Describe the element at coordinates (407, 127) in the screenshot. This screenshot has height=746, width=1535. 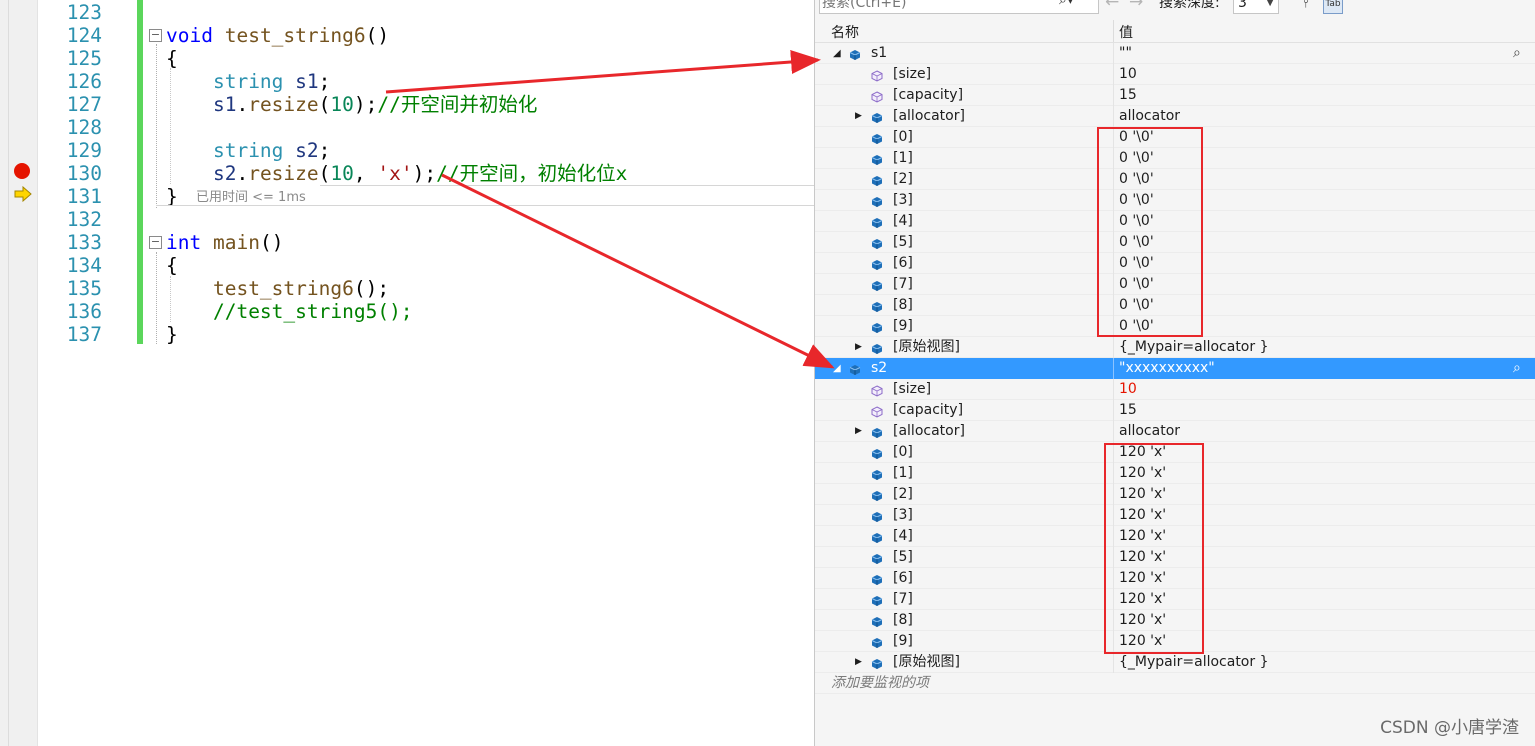
I see `code-line: 128` at that location.